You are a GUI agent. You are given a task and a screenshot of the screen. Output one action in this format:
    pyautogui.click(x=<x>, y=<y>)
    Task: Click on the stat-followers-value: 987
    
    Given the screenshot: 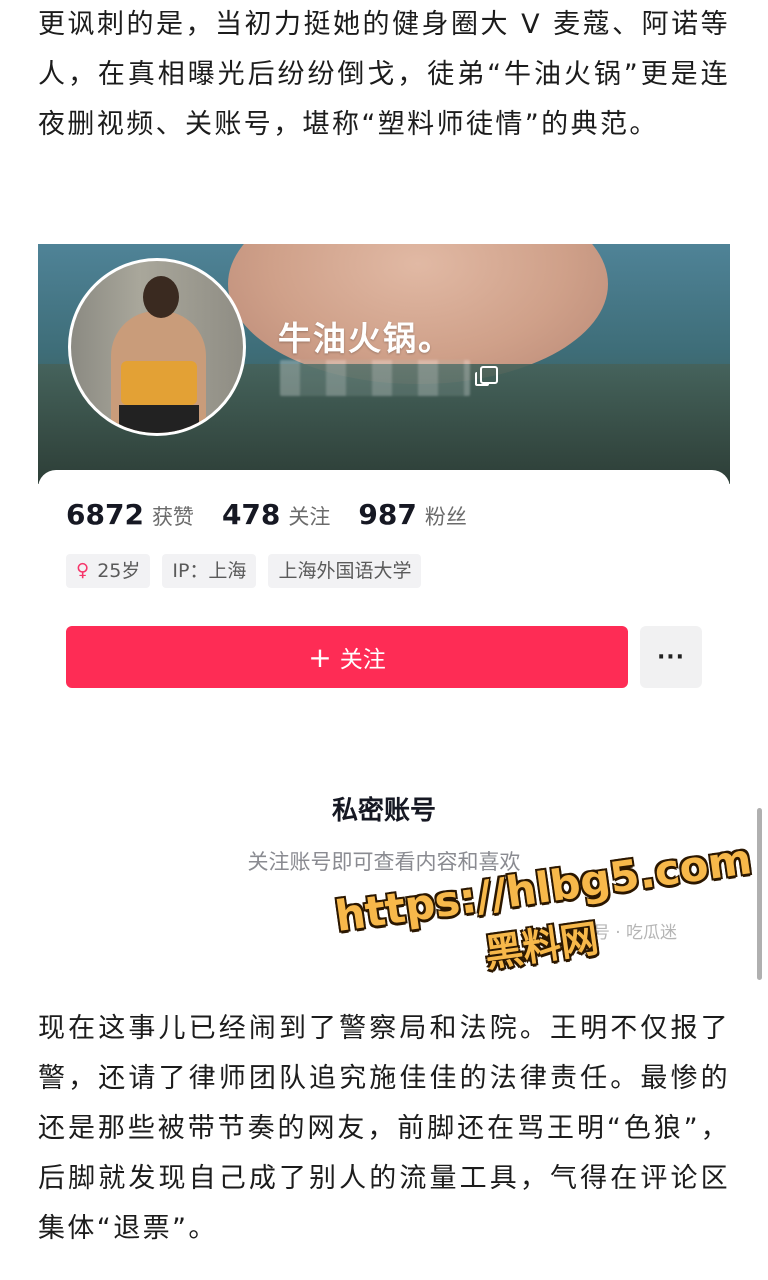 What is the action you would take?
    pyautogui.click(x=387, y=514)
    